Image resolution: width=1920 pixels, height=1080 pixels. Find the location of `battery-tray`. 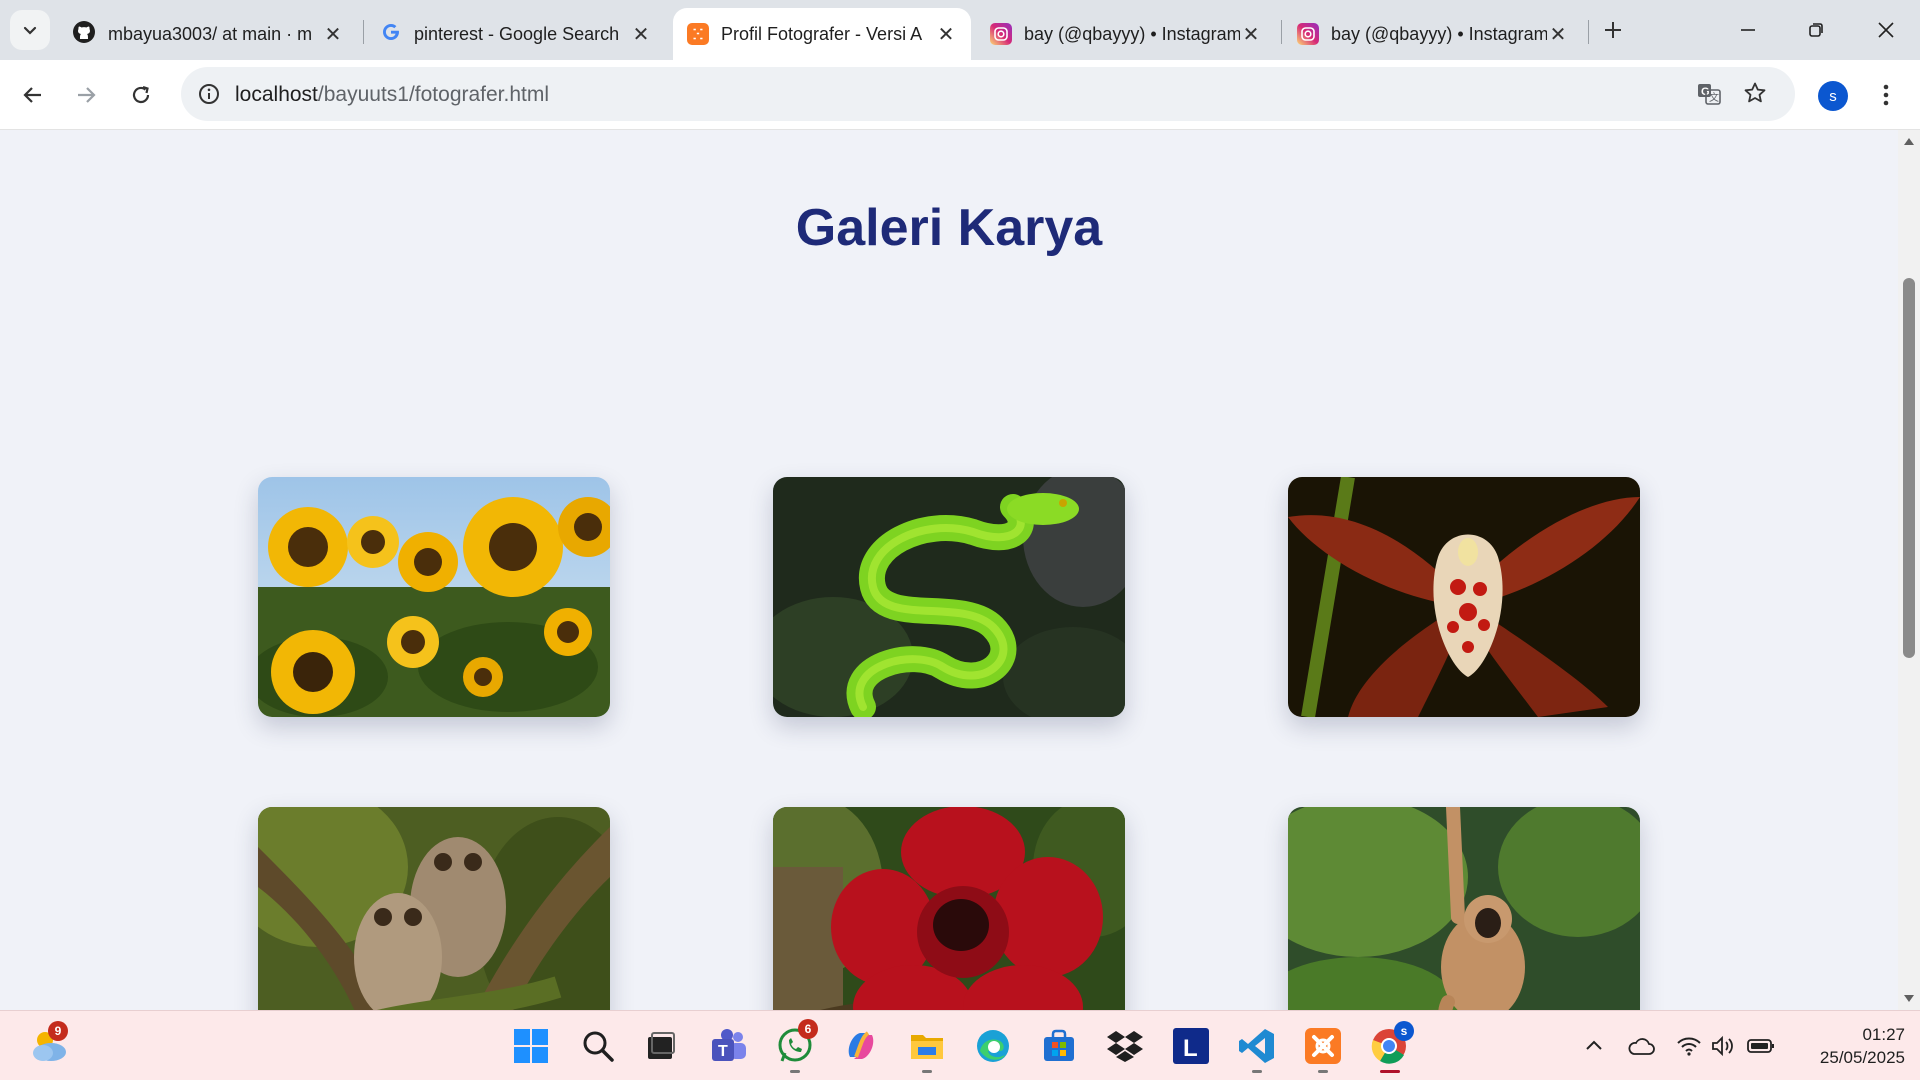

battery-tray is located at coordinates (1761, 1046).